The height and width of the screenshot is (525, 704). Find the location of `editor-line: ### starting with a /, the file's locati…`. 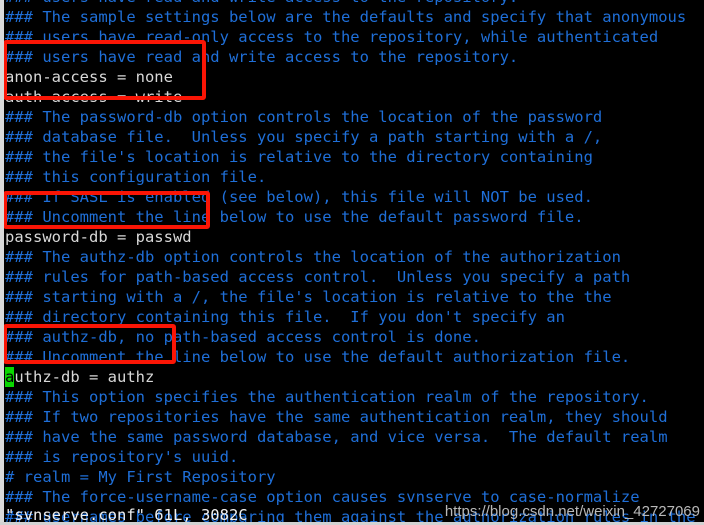

editor-line: ### starting with a /, the file's locati… is located at coordinates (308, 297).